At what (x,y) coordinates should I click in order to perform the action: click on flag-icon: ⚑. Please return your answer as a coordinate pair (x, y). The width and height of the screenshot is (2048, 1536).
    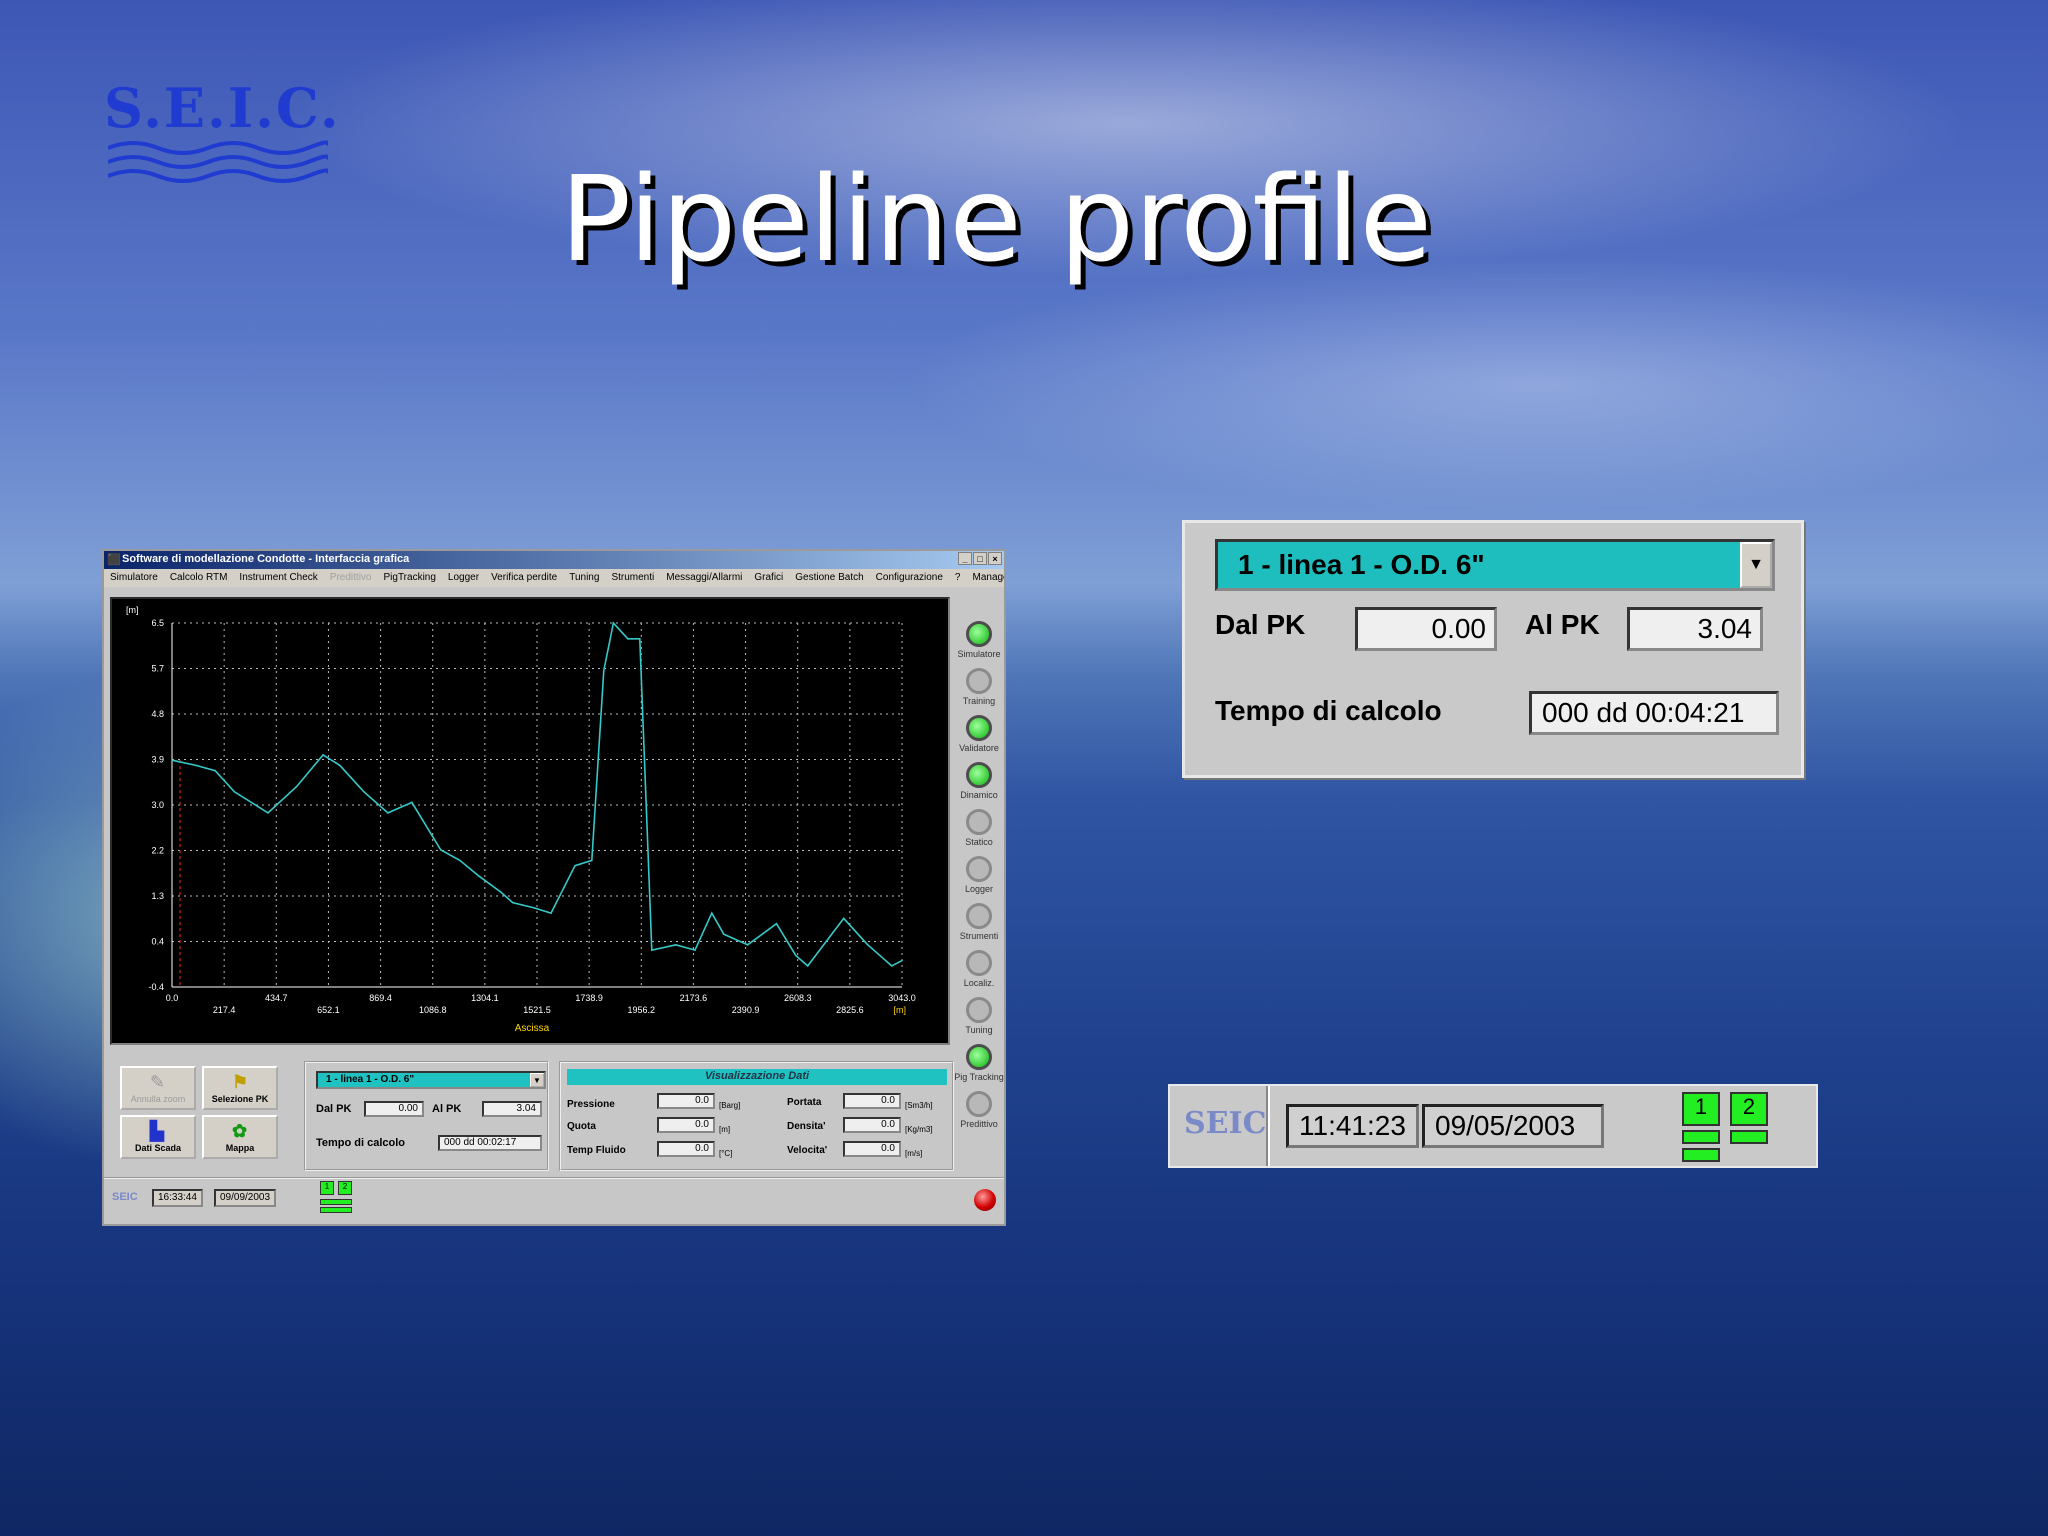
    Looking at the image, I should click on (240, 1082).